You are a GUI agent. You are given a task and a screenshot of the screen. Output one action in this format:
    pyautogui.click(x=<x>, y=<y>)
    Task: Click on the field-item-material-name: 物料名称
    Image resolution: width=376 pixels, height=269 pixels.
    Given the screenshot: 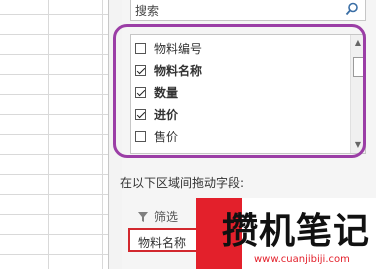 What is the action you would take?
    pyautogui.click(x=168, y=70)
    